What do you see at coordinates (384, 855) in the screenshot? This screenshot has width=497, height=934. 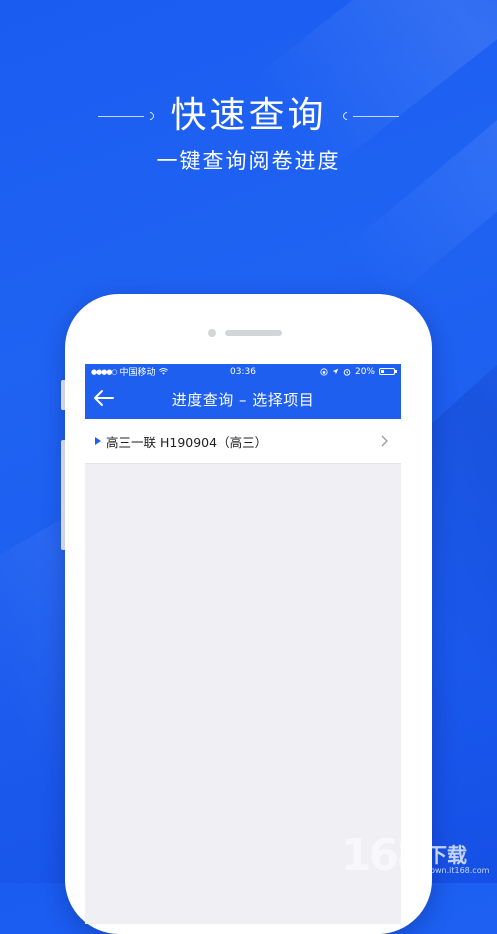 I see `watermark-logo-digits: 168` at bounding box center [384, 855].